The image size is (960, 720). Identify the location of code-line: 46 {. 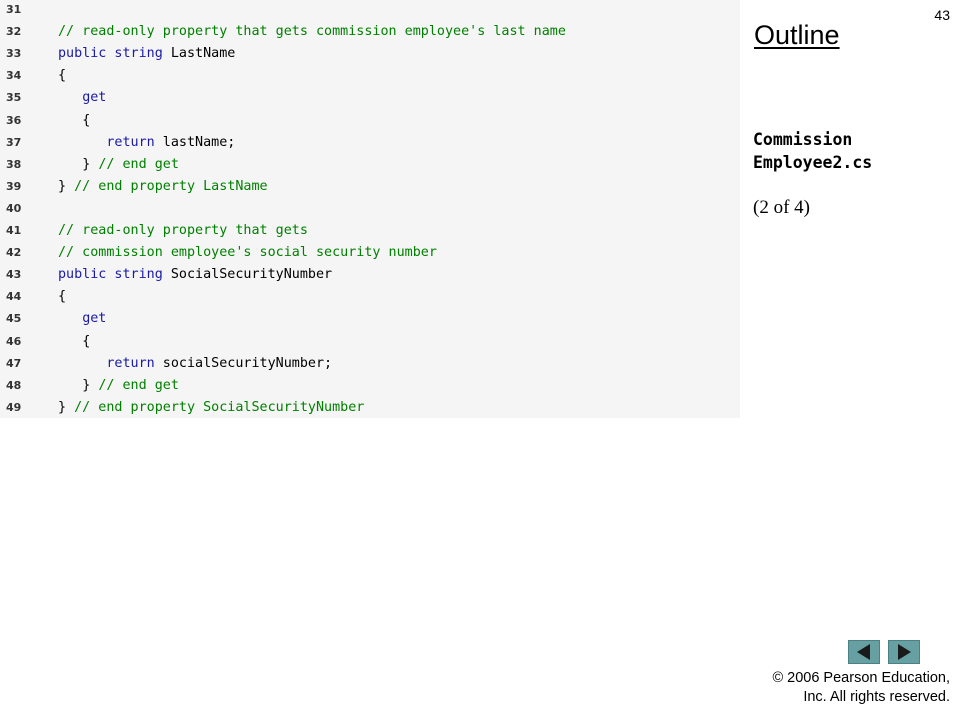
(370, 342).